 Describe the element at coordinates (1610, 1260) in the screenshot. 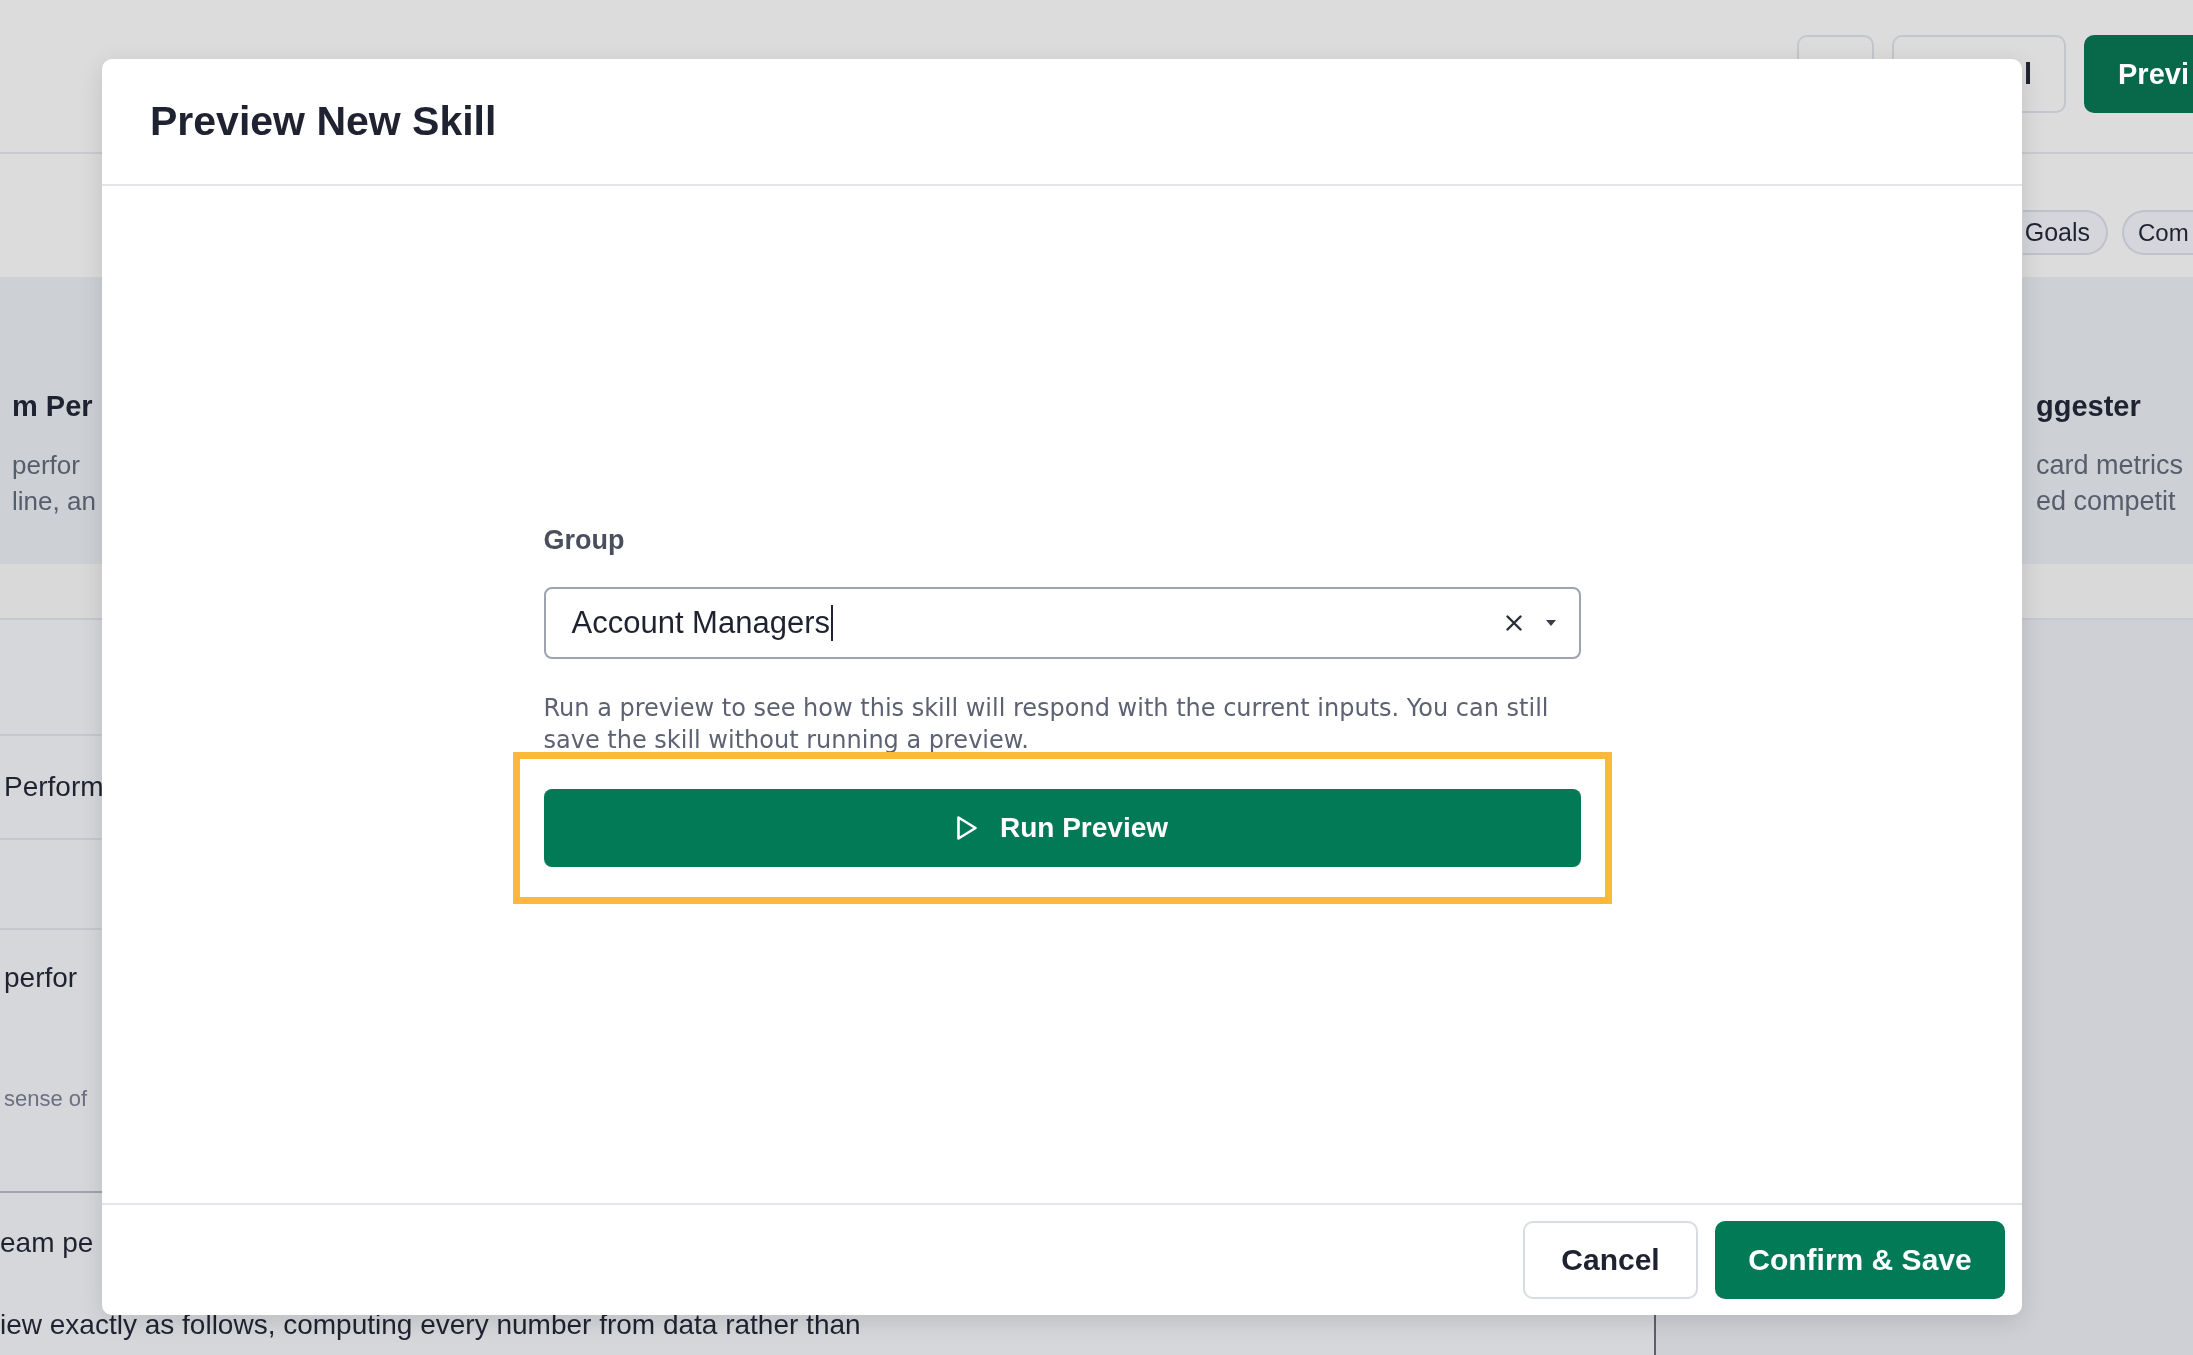

I see `secondary-button: Cancel` at that location.